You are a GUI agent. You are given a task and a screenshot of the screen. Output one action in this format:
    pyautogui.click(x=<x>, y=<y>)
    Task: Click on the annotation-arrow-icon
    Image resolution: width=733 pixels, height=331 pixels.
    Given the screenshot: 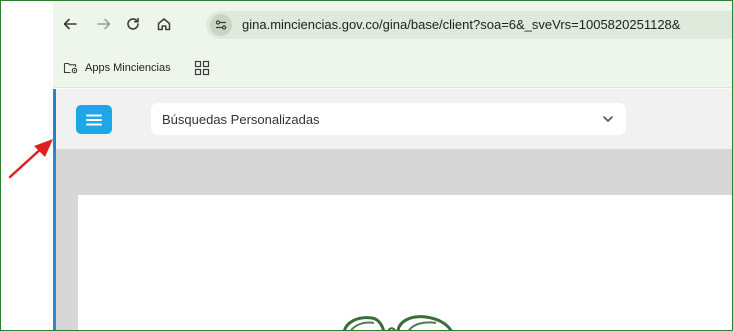 What is the action you would take?
    pyautogui.click(x=30, y=159)
    